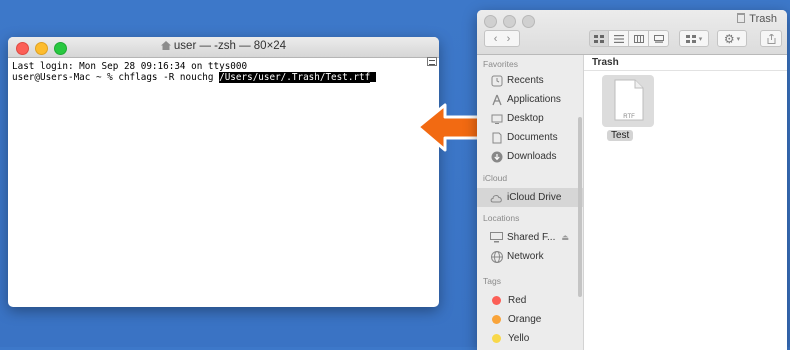 This screenshot has height=350, width=790. What do you see at coordinates (492, 281) in the screenshot?
I see `sidebar-section-tags: Tags` at bounding box center [492, 281].